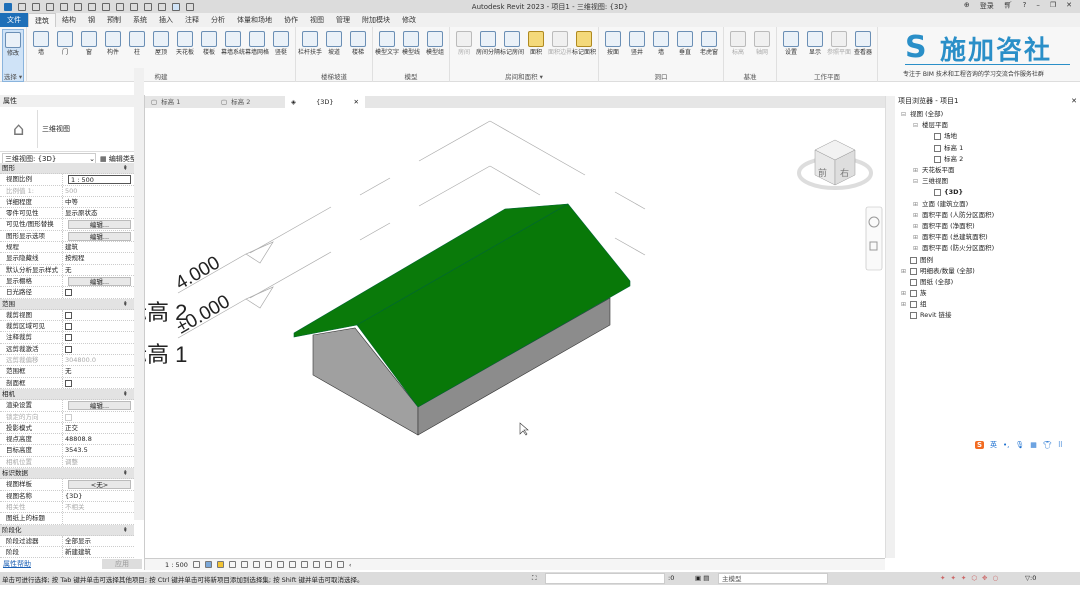 This screenshot has height=608, width=1080. I want to click on punctuation-icon: •,, so click(1006, 445).